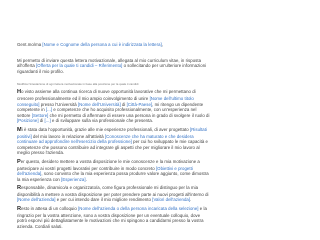 This screenshot has width=320, height=240. What do you see at coordinates (73, 179) in the screenshot?
I see `paragraph-placeholder: [Esperienza]` at bounding box center [73, 179].